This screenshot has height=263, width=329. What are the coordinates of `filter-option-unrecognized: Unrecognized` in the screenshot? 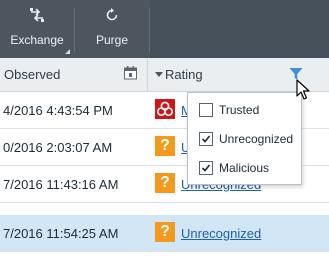 It's located at (244, 139).